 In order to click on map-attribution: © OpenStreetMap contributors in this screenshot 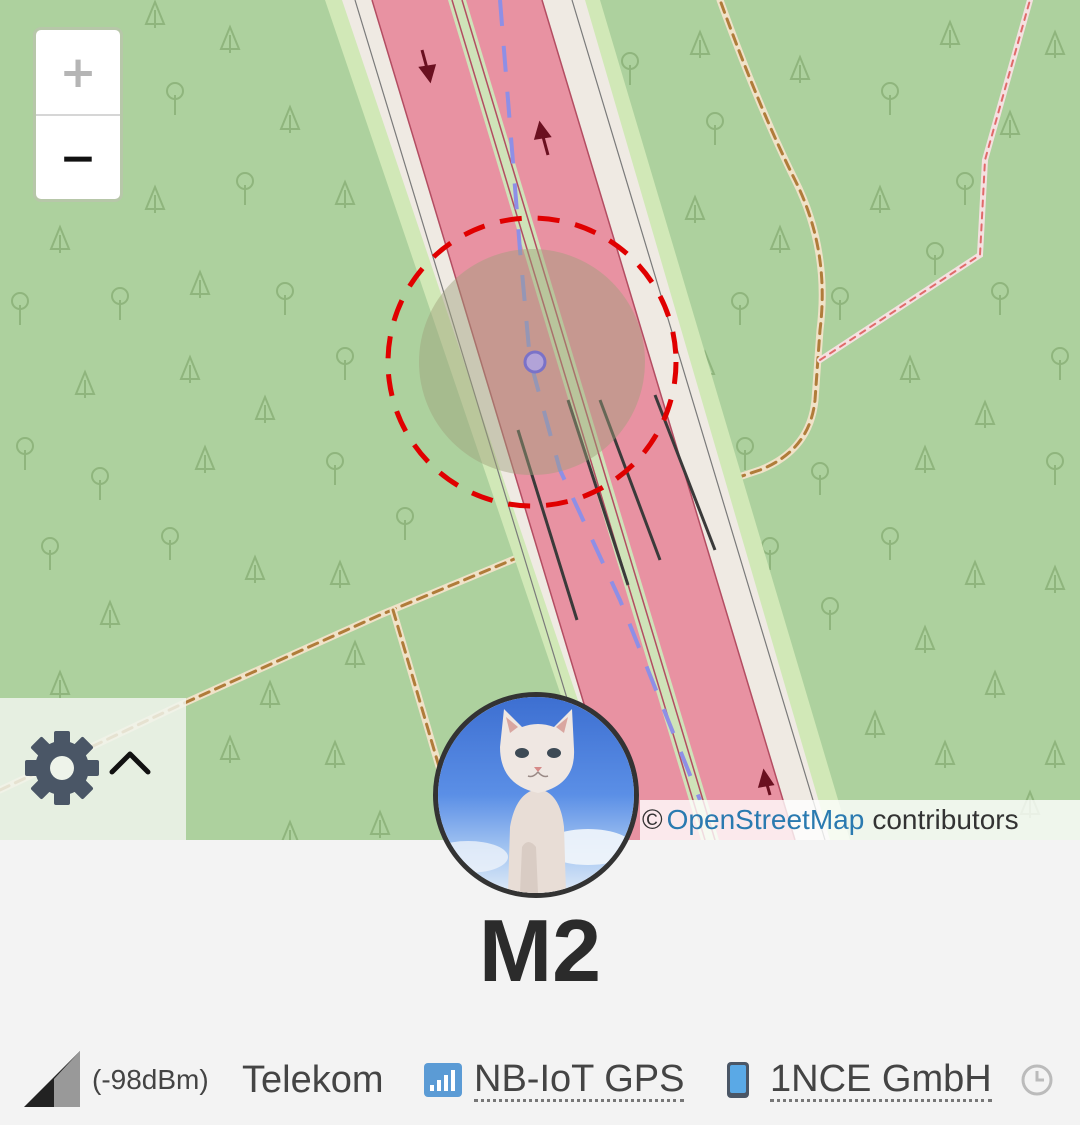, I will do `click(860, 820)`.